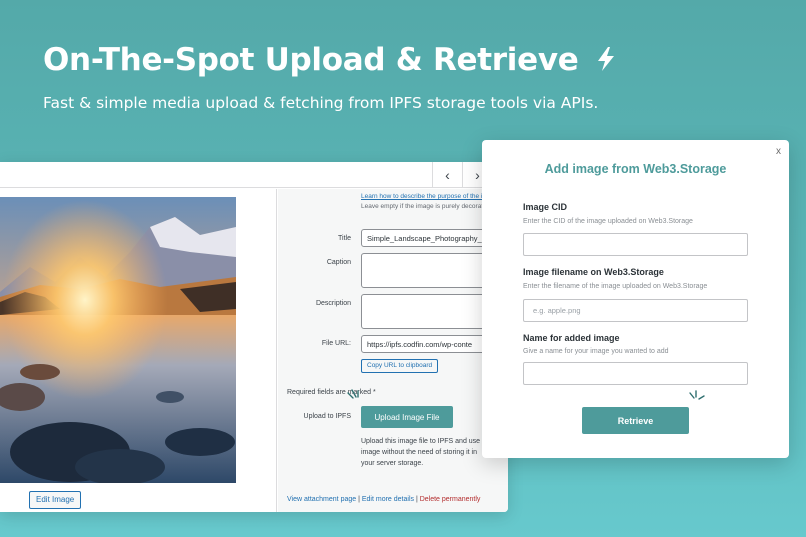 Image resolution: width=806 pixels, height=537 pixels. I want to click on image-name-label: Name for added image, so click(571, 338).